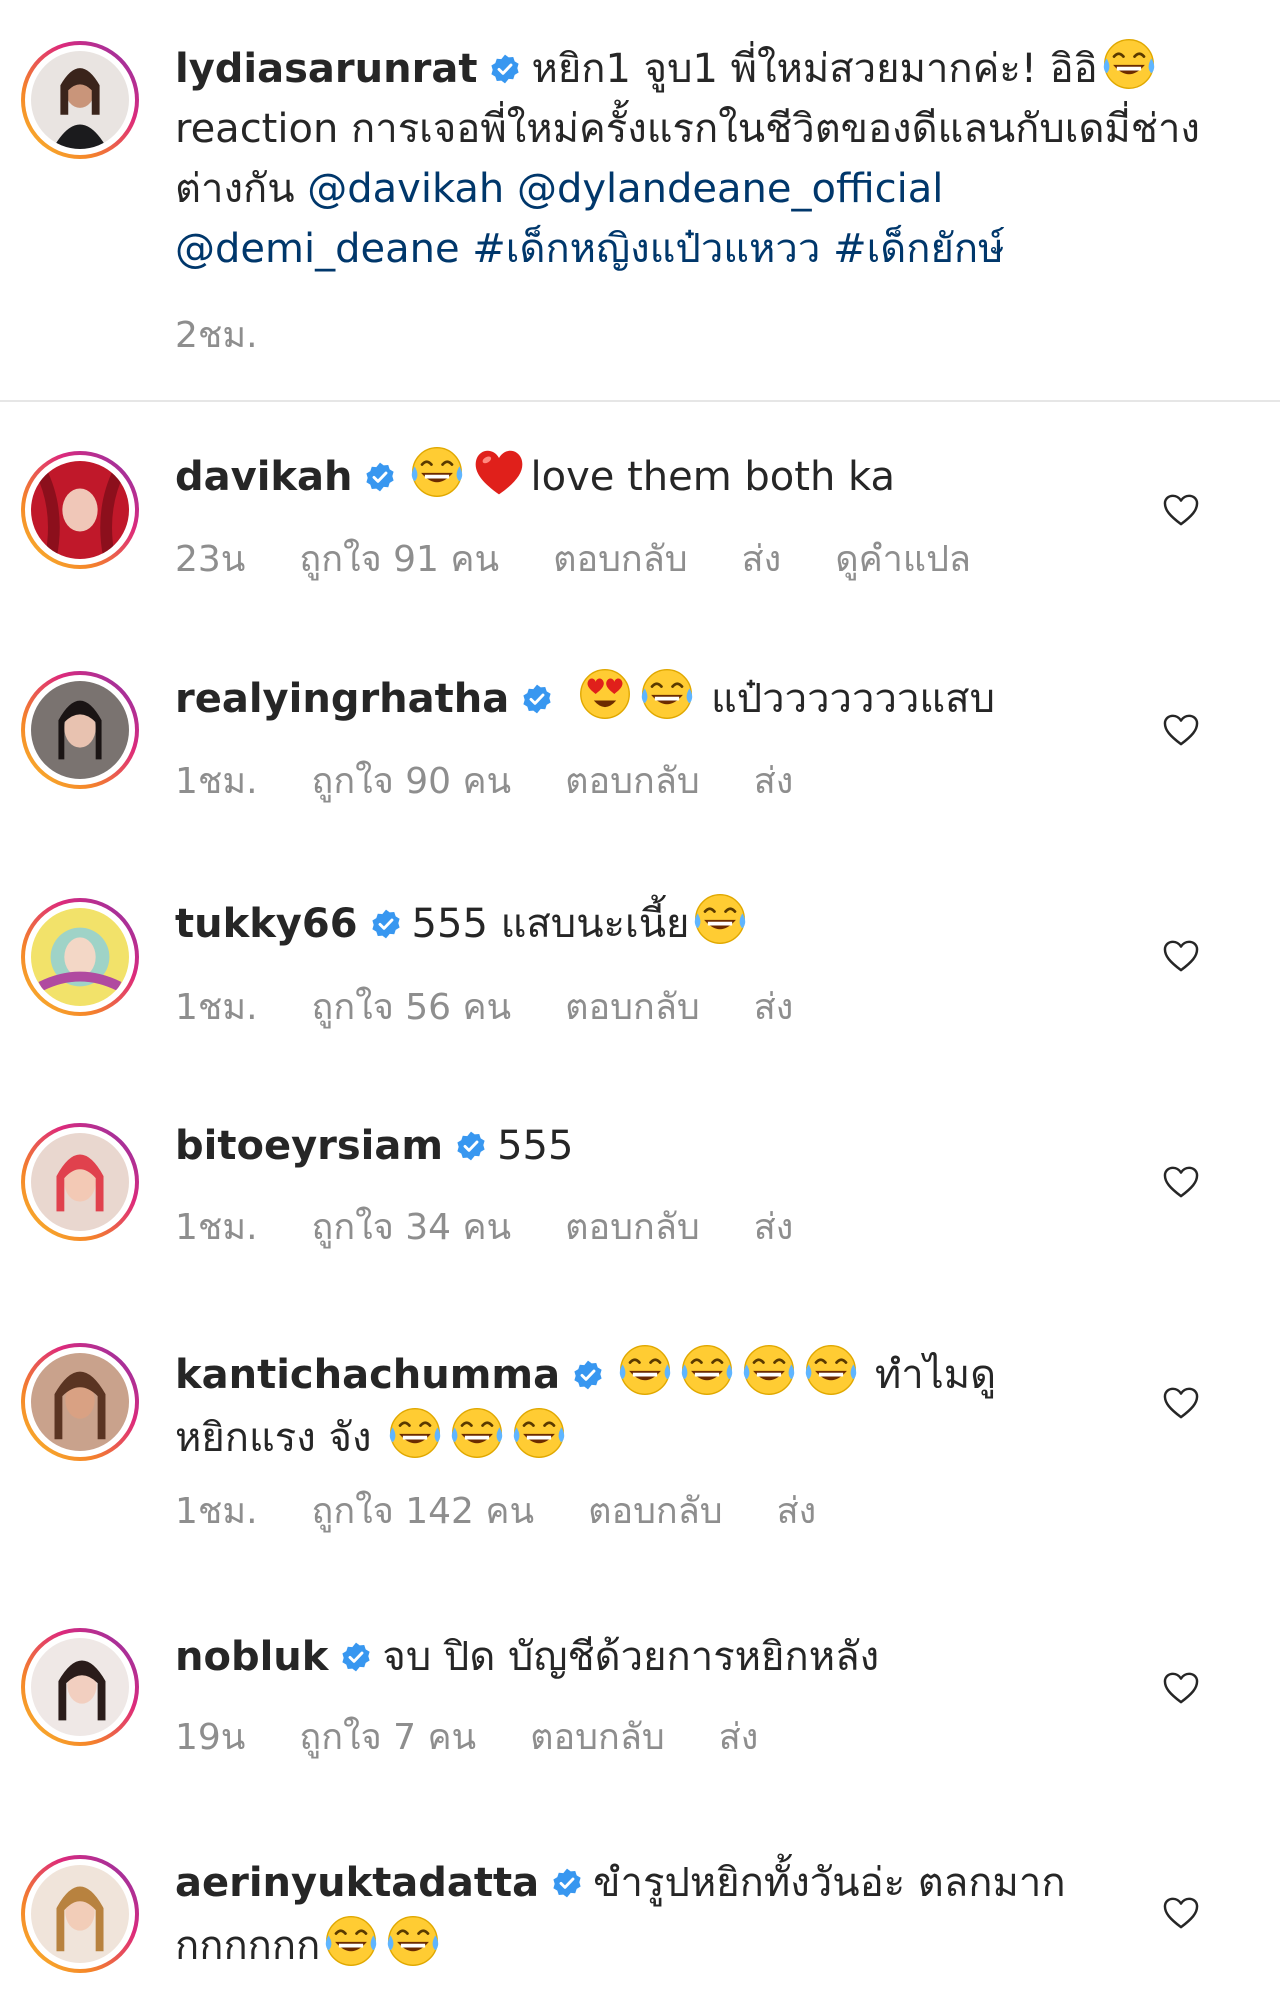 This screenshot has width=1280, height=1995. What do you see at coordinates (342, 699) in the screenshot?
I see `comment-username: realyingrhatha` at bounding box center [342, 699].